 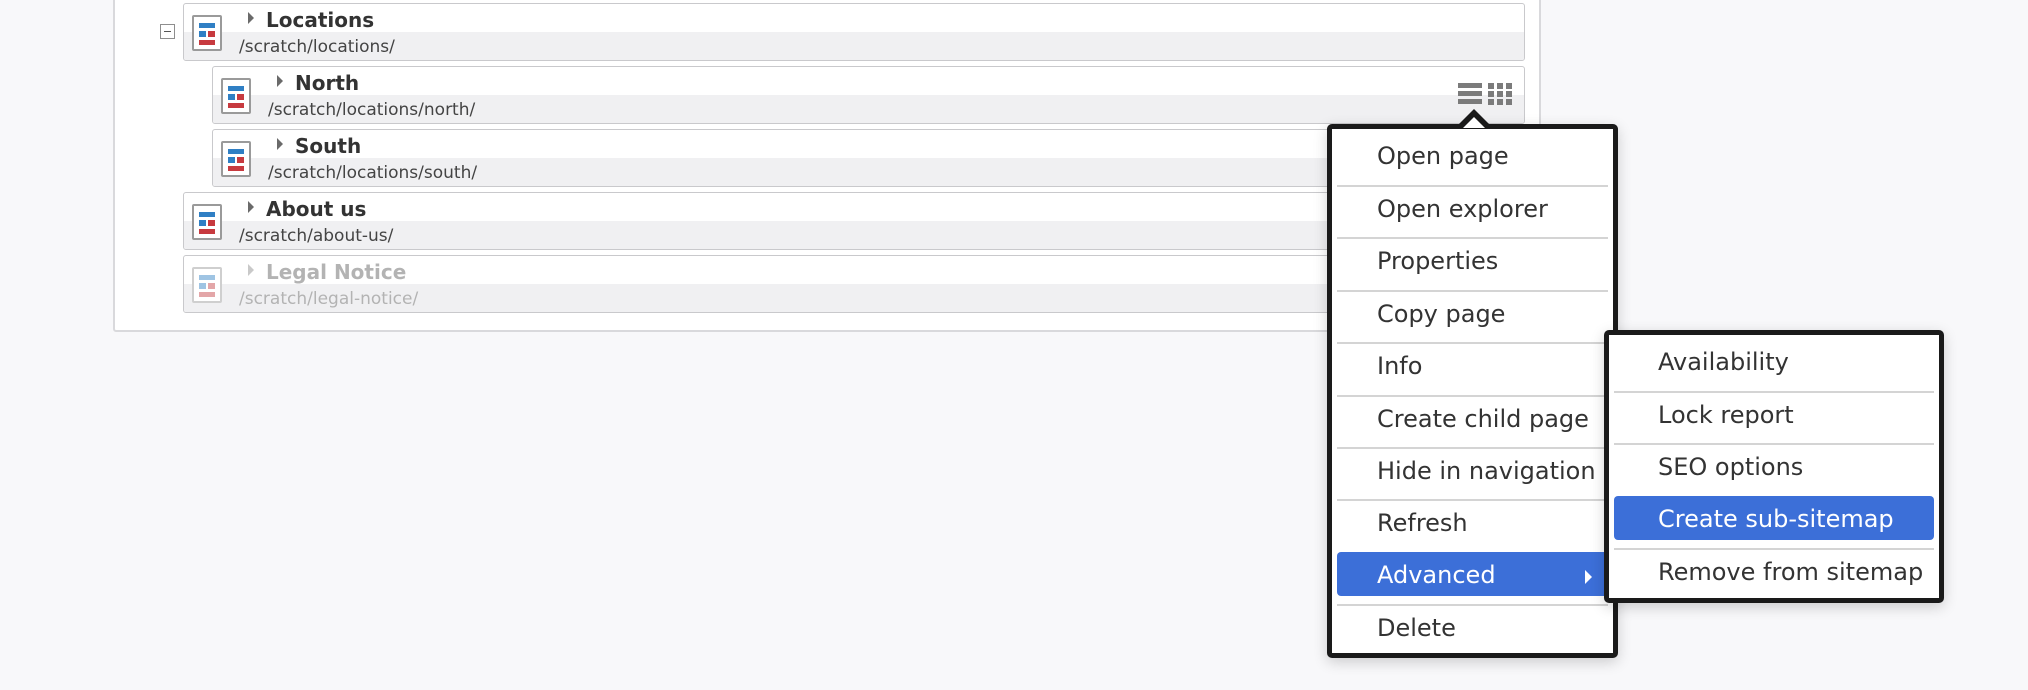 I want to click on submenu-item-lock-report: Lock report, so click(x=1774, y=414).